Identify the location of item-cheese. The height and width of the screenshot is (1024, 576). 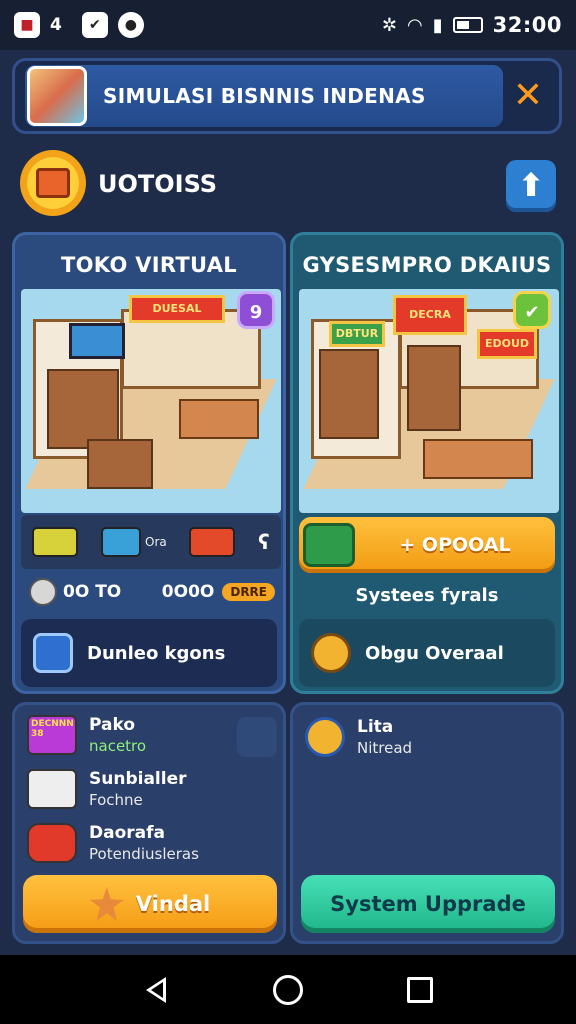
(55, 542).